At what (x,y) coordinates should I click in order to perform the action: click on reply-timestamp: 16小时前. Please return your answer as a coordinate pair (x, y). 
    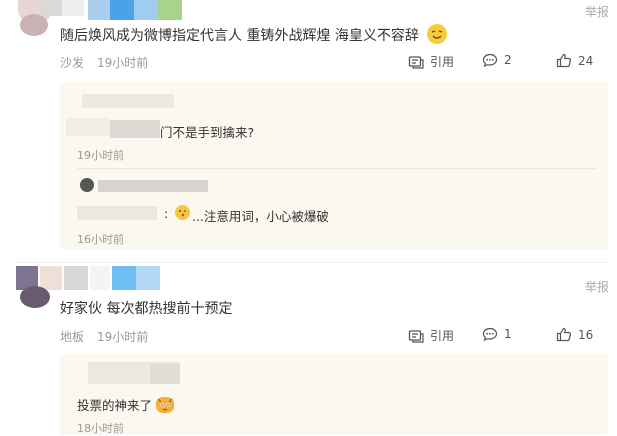
    Looking at the image, I should click on (100, 239).